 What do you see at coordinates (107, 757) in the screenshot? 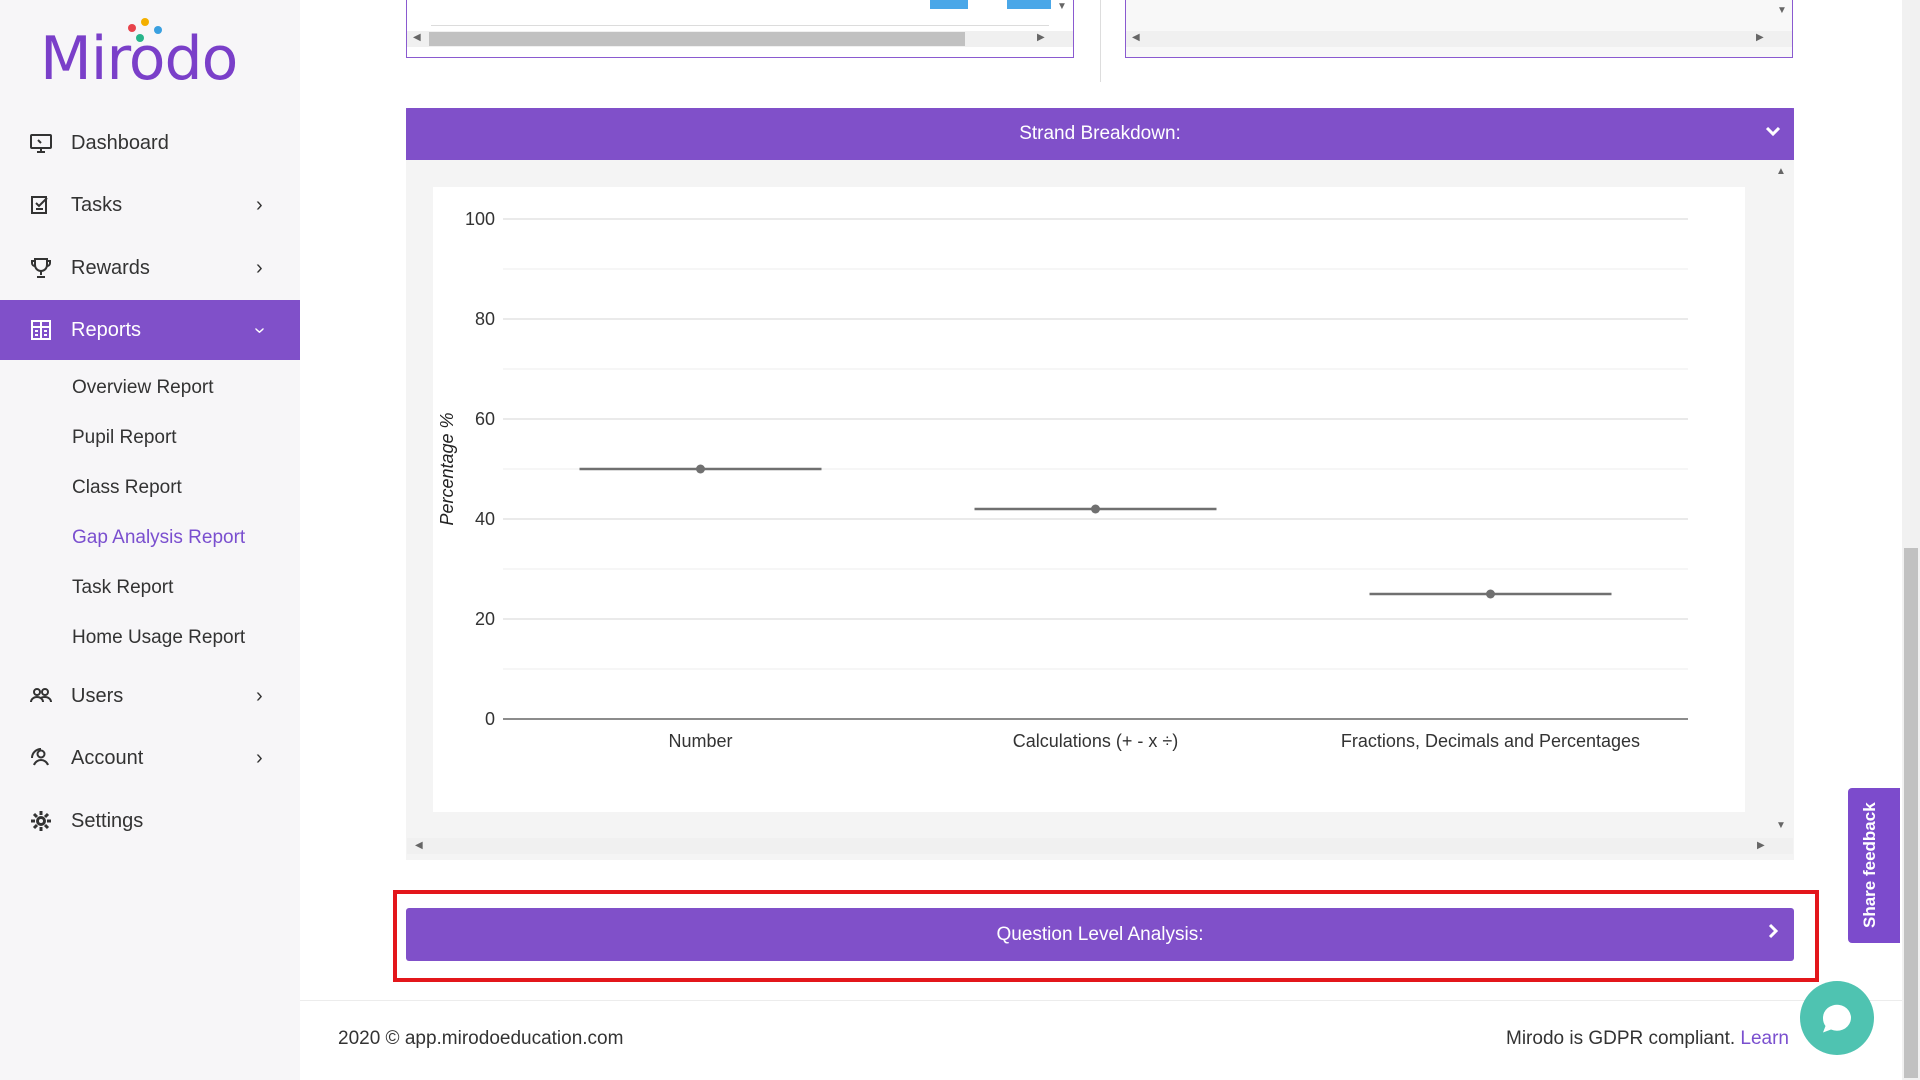
I see `sidebar-item-label: Account` at bounding box center [107, 757].